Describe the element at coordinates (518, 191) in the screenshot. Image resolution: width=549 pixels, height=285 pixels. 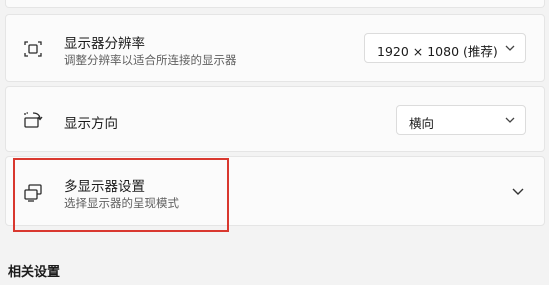
I see `expand-chevron-icon` at that location.